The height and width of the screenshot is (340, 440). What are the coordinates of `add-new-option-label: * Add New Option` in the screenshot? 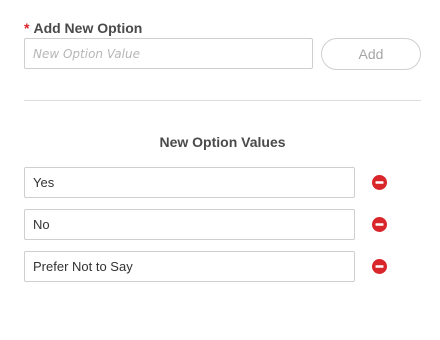 It's located at (83, 28).